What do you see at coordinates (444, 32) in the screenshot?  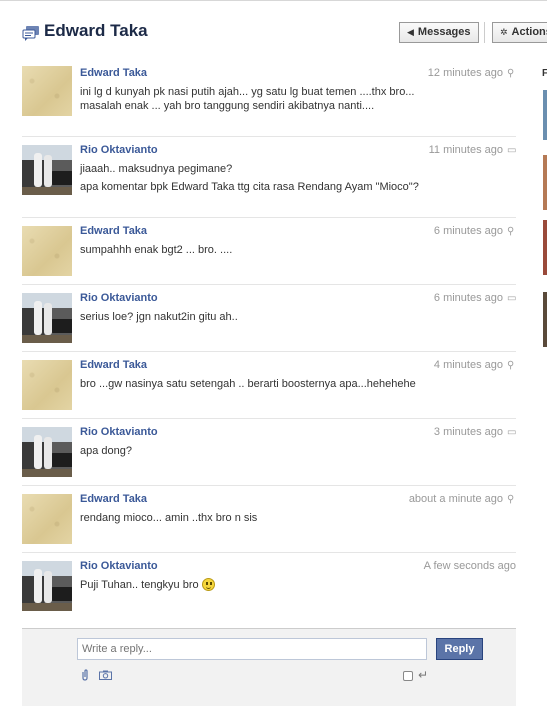 I see `messages-button-label: Messages` at bounding box center [444, 32].